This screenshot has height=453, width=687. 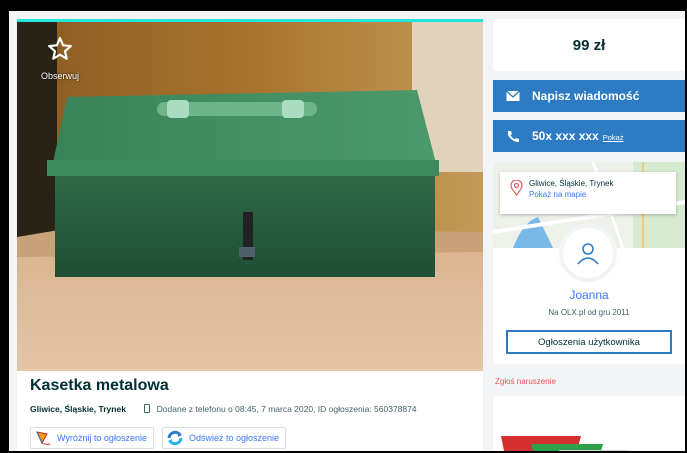 I want to click on listing-title: Kasetka metalowa, so click(x=99, y=385).